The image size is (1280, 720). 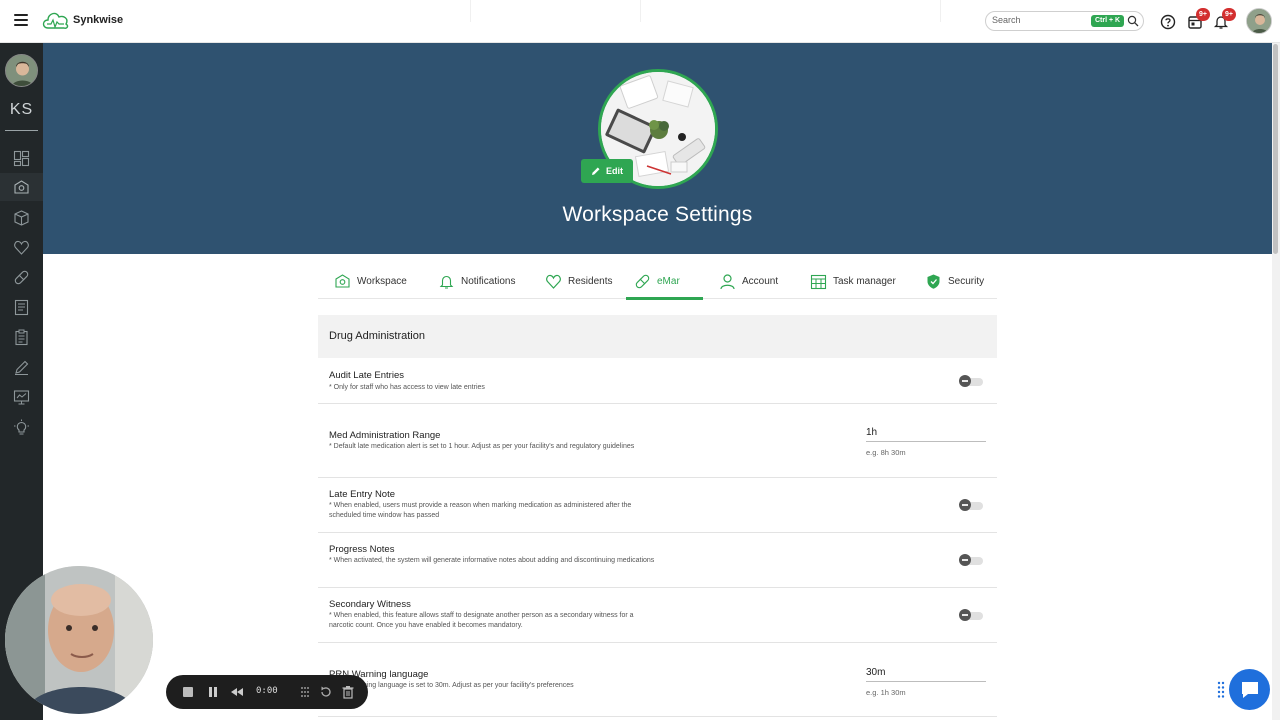 I want to click on setting-title: Med Administration Range, so click(x=385, y=435).